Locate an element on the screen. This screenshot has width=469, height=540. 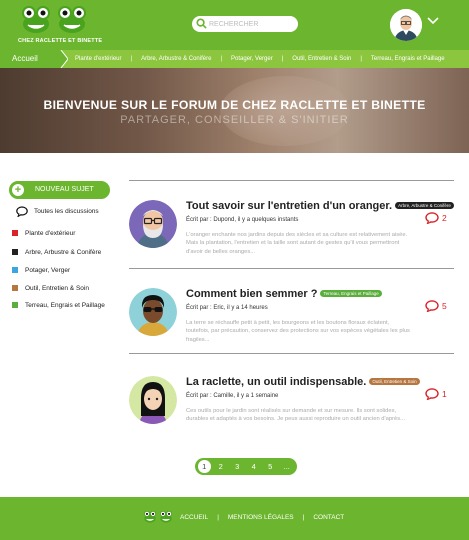
search-bar is located at coordinates (245, 24).